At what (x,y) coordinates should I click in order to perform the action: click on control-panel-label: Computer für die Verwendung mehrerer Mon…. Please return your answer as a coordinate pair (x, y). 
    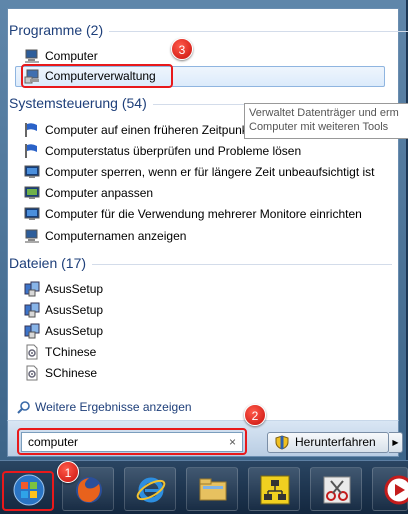
    Looking at the image, I should click on (203, 214).